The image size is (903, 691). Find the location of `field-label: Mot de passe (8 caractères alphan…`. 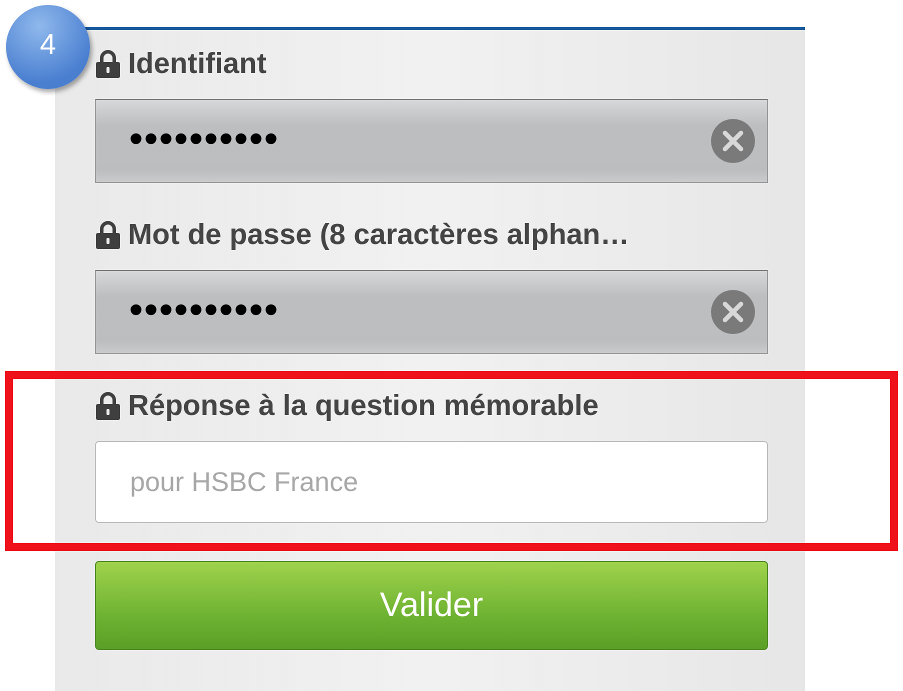

field-label: Mot de passe (8 caractères alphan… is located at coordinates (379, 235).